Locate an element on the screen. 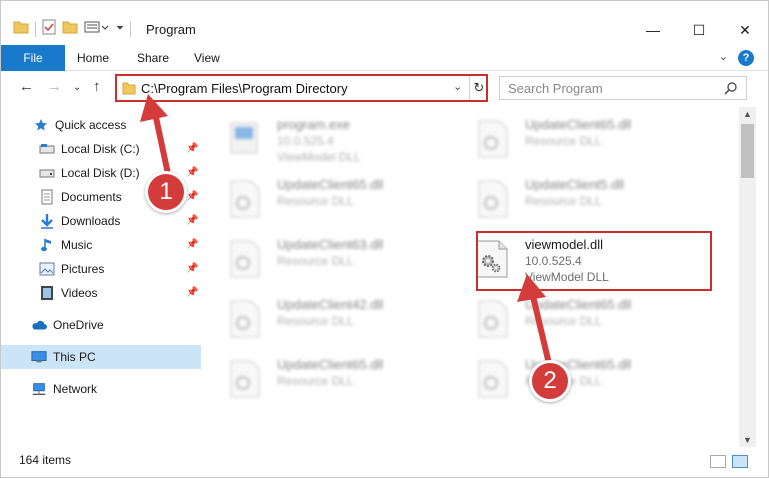 The width and height of the screenshot is (769, 478). search-input is located at coordinates (610, 88).